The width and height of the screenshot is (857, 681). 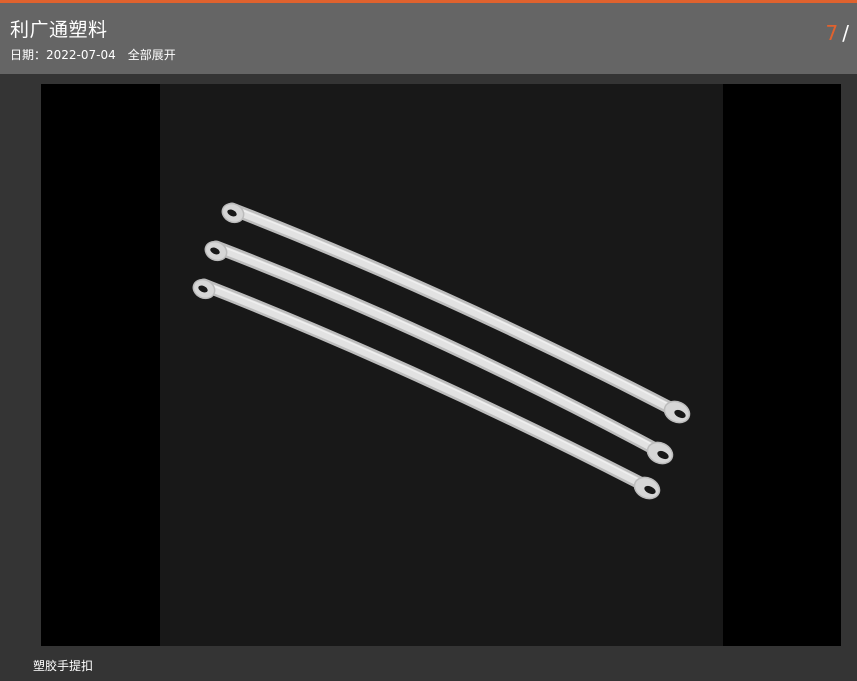 I want to click on meta-row: 日期：2022-07-04 全部展开, so click(x=93, y=54).